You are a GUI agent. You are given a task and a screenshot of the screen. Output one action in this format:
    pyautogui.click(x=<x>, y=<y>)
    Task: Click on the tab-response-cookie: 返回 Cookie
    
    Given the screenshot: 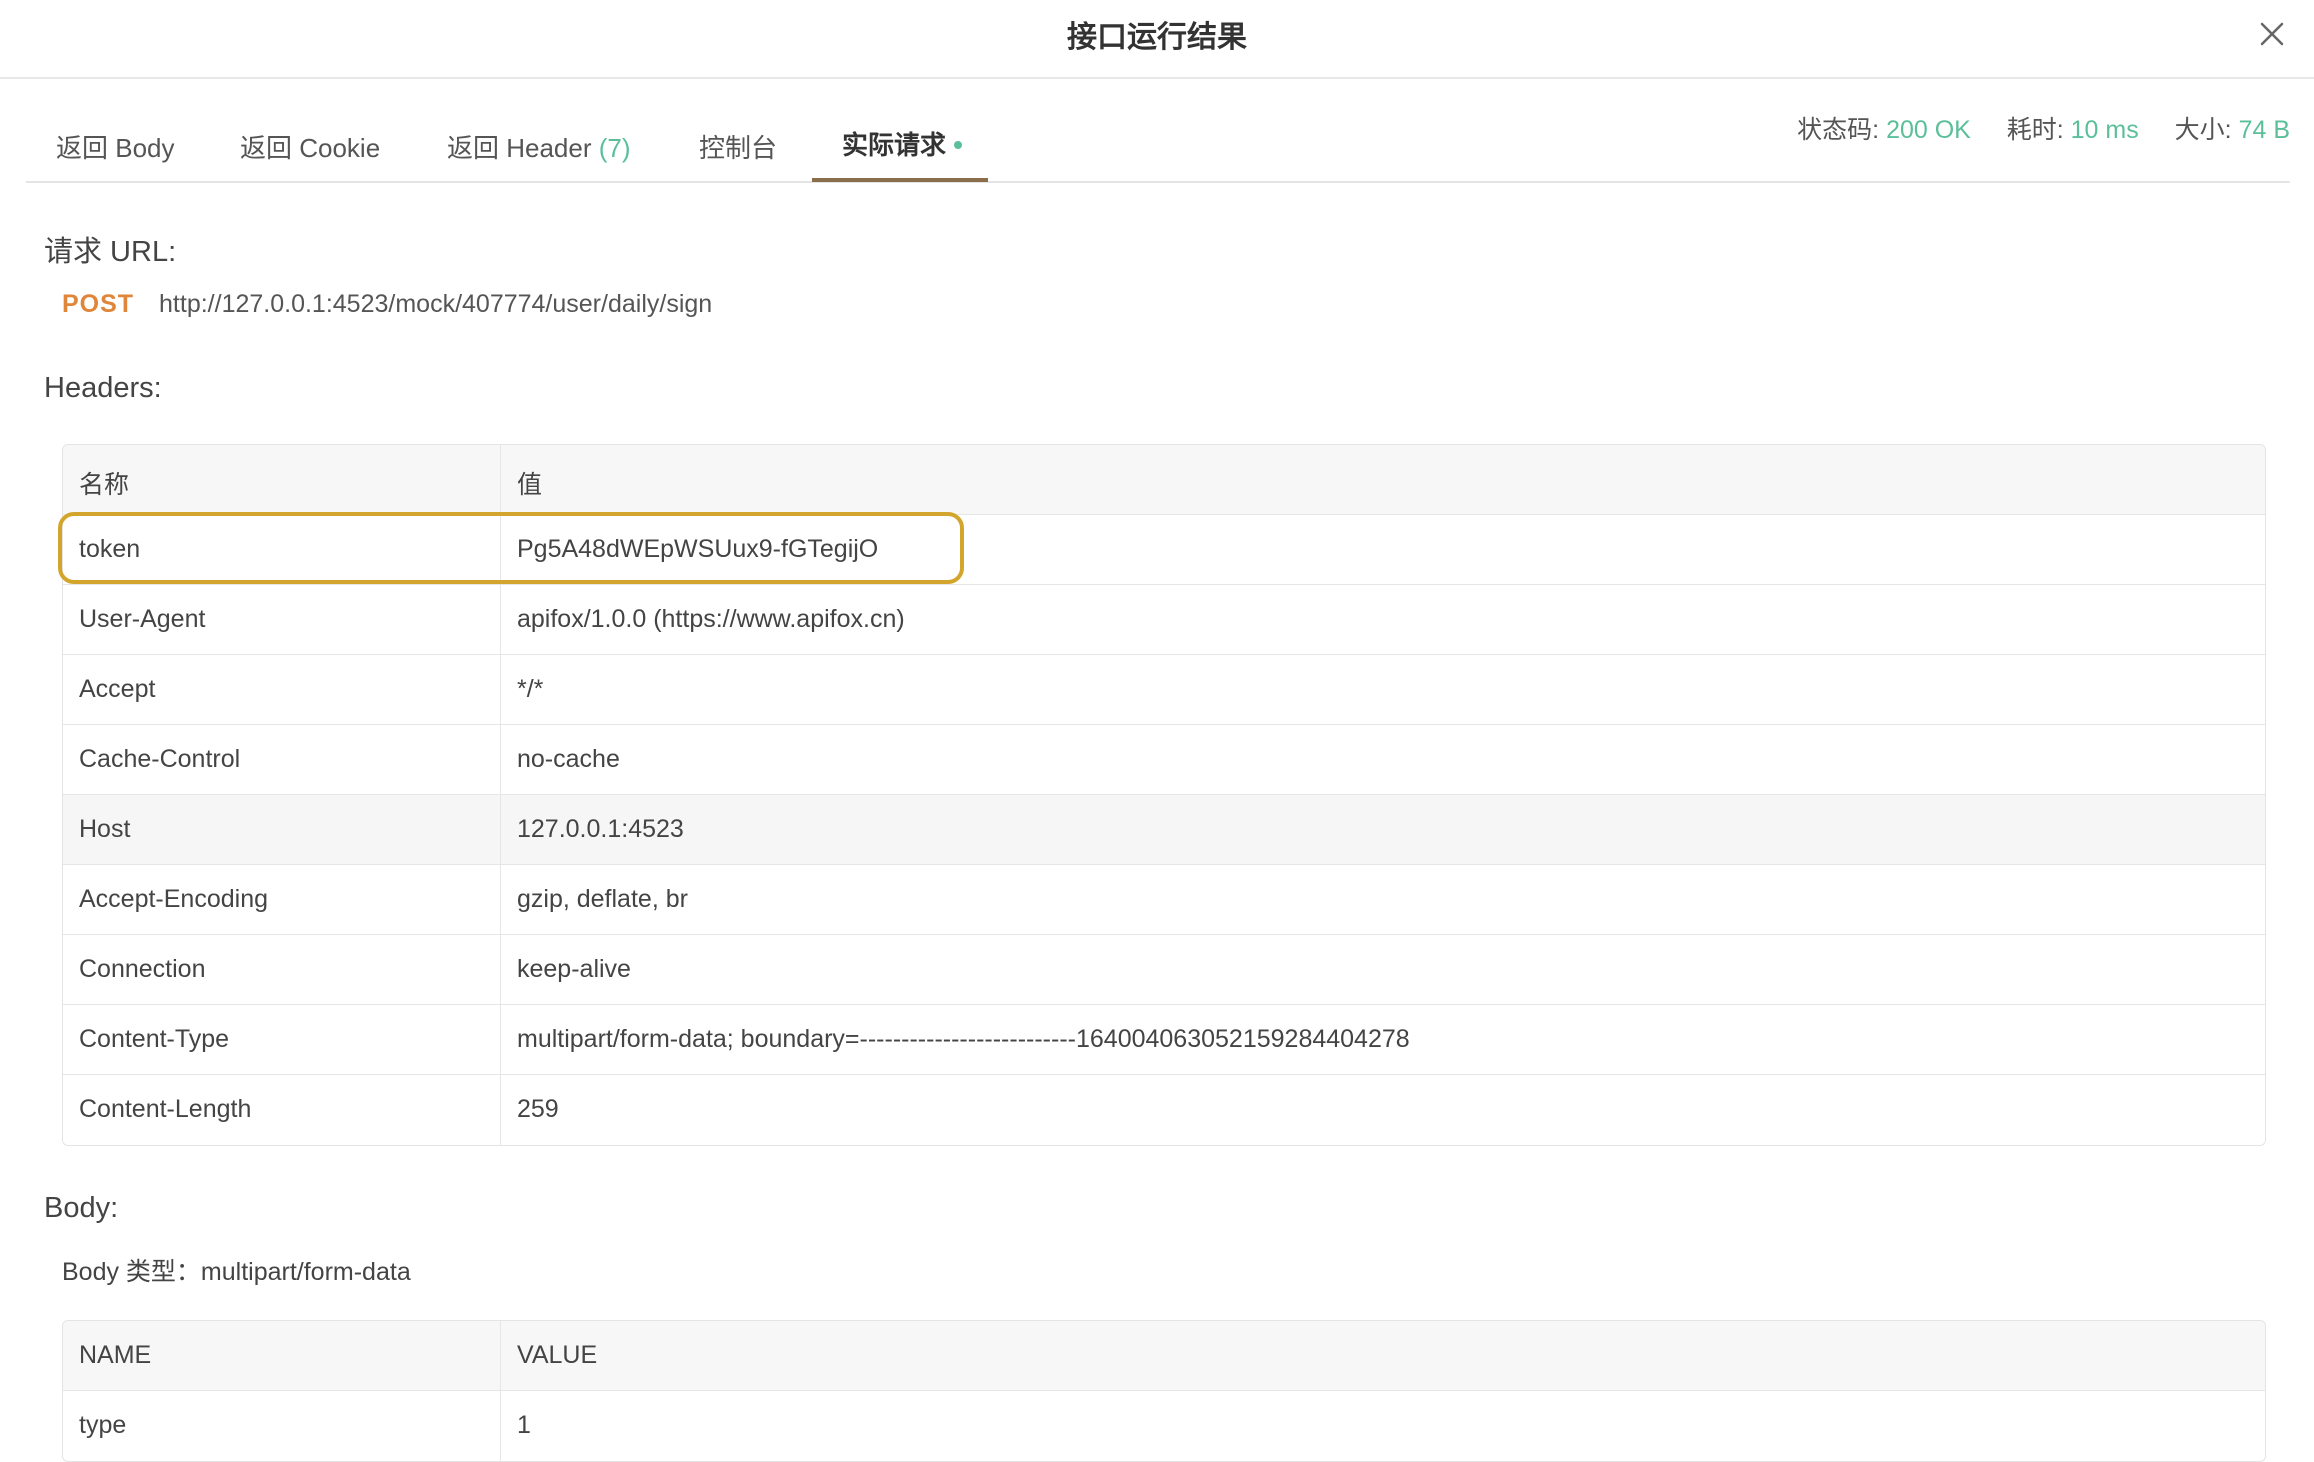 What is the action you would take?
    pyautogui.click(x=310, y=146)
    